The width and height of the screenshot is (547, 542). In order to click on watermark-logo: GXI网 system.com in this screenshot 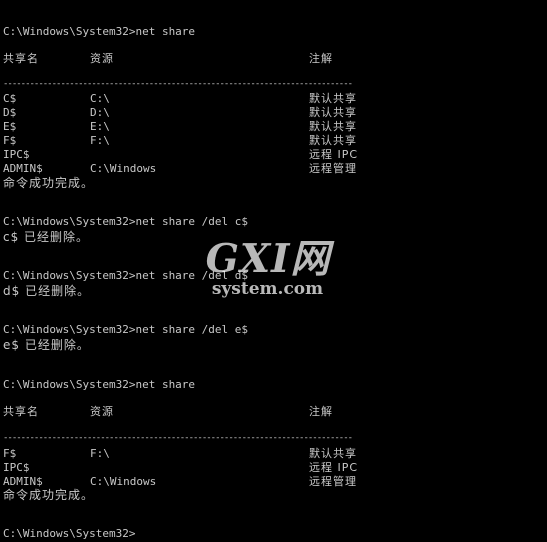, I will do `click(268, 270)`.